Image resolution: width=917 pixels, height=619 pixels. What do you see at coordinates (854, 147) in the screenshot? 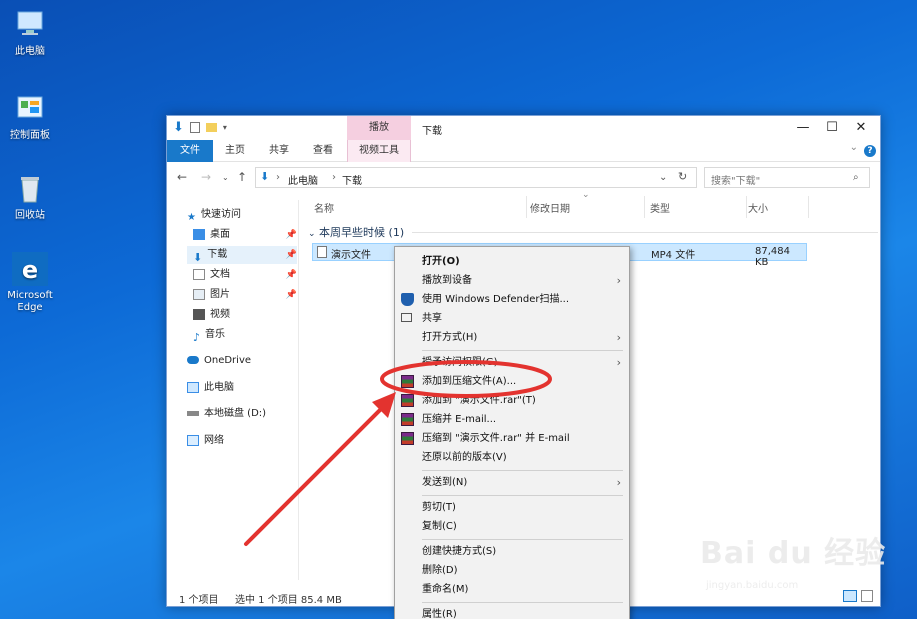
I see `chevron-down-icon: ⌄` at bounding box center [854, 147].